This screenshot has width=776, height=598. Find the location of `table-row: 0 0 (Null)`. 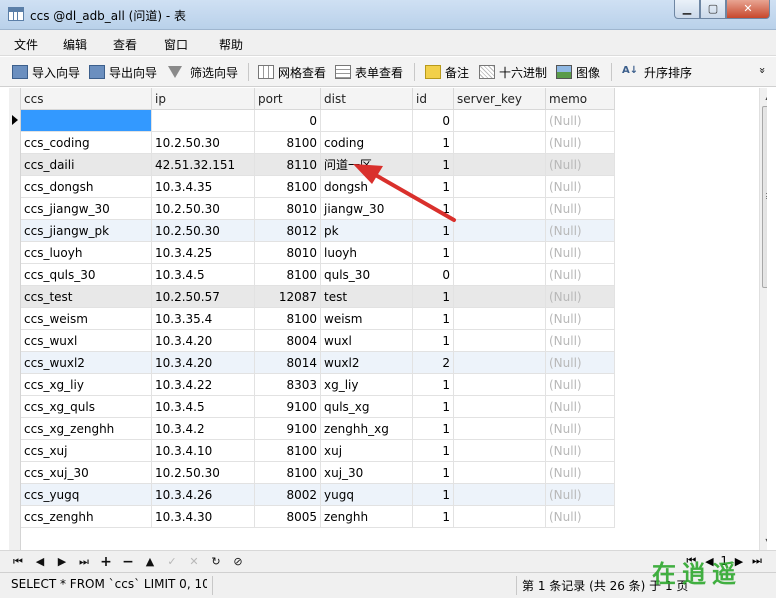

table-row: 0 0 (Null) is located at coordinates (318, 121).